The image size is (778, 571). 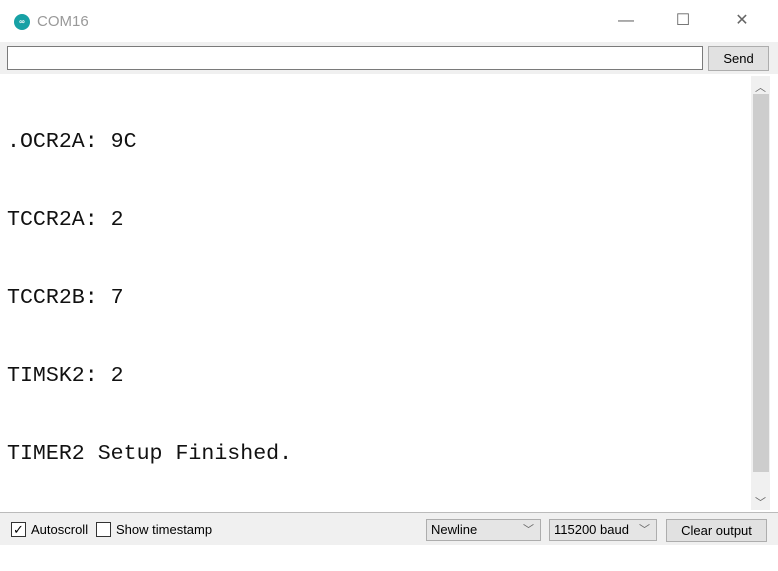 What do you see at coordinates (454, 529) in the screenshot?
I see `line-ending-value: Newline` at bounding box center [454, 529].